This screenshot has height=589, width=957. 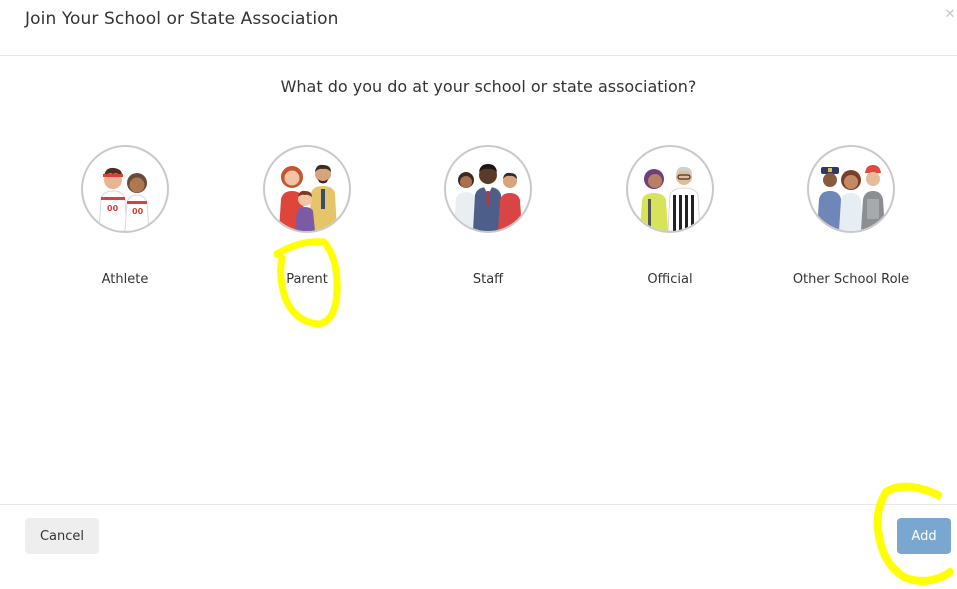 I want to click on role-option-staff: Staff, so click(x=488, y=217).